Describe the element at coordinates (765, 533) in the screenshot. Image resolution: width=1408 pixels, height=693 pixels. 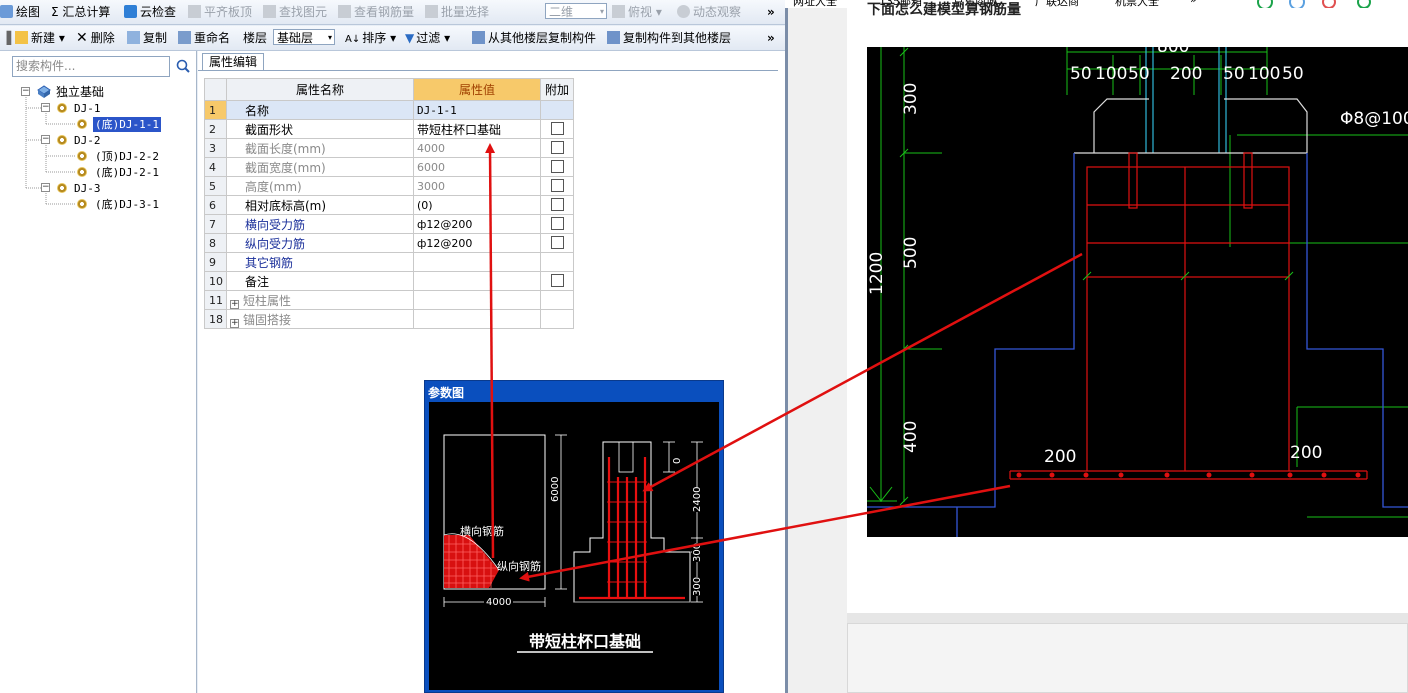
I see `arrow-to-longitudinal-rebar` at that location.